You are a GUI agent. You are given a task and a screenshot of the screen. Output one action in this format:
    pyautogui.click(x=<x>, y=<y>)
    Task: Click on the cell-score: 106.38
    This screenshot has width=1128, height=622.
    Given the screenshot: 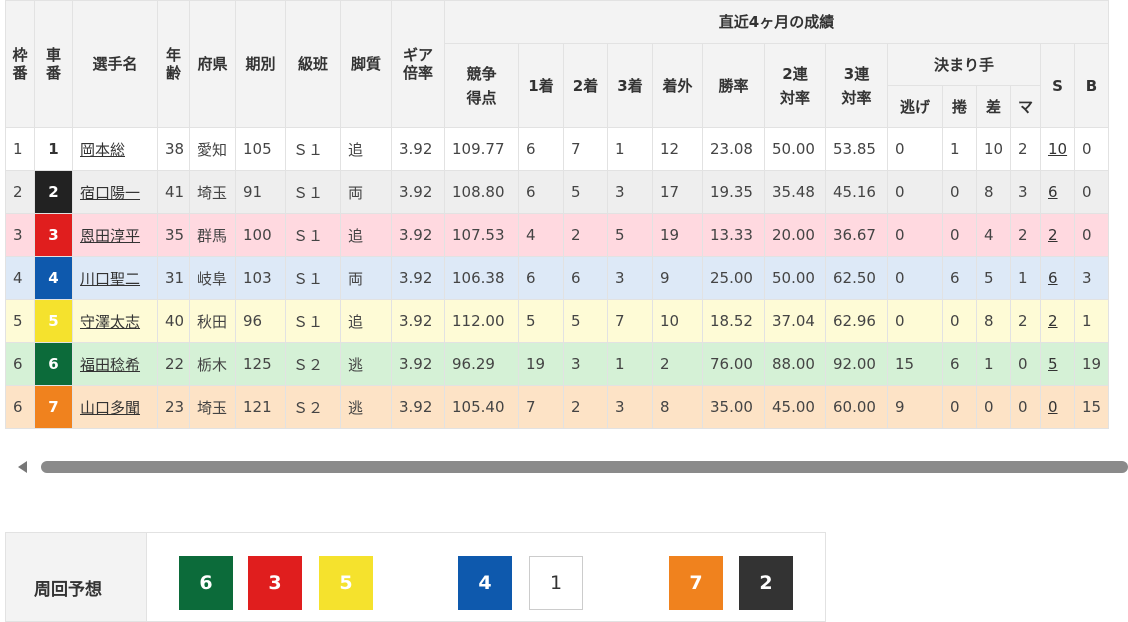 What is the action you would take?
    pyautogui.click(x=481, y=278)
    